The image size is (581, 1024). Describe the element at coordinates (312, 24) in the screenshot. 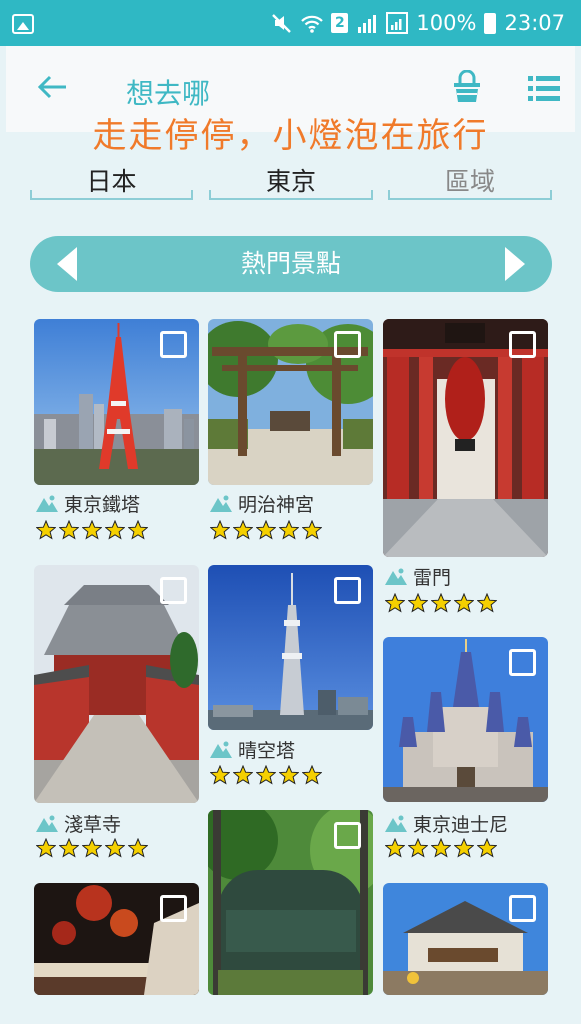

I see `wifi-icon` at that location.